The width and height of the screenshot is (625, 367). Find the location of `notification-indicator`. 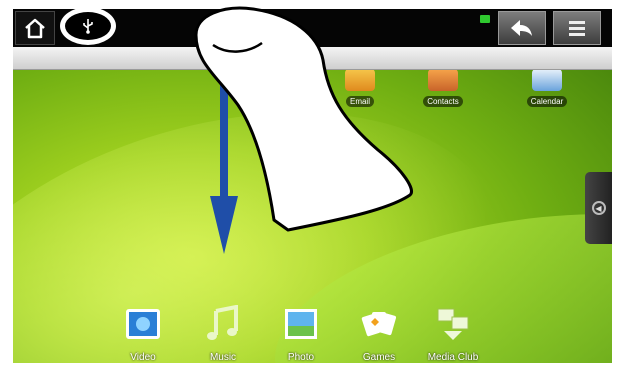

notification-indicator is located at coordinates (485, 19).